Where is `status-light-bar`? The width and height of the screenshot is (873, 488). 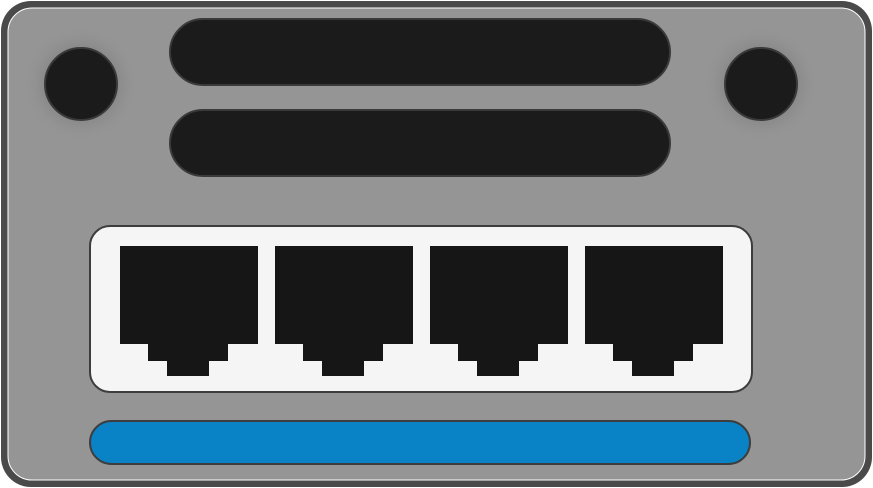
status-light-bar is located at coordinates (420, 442).